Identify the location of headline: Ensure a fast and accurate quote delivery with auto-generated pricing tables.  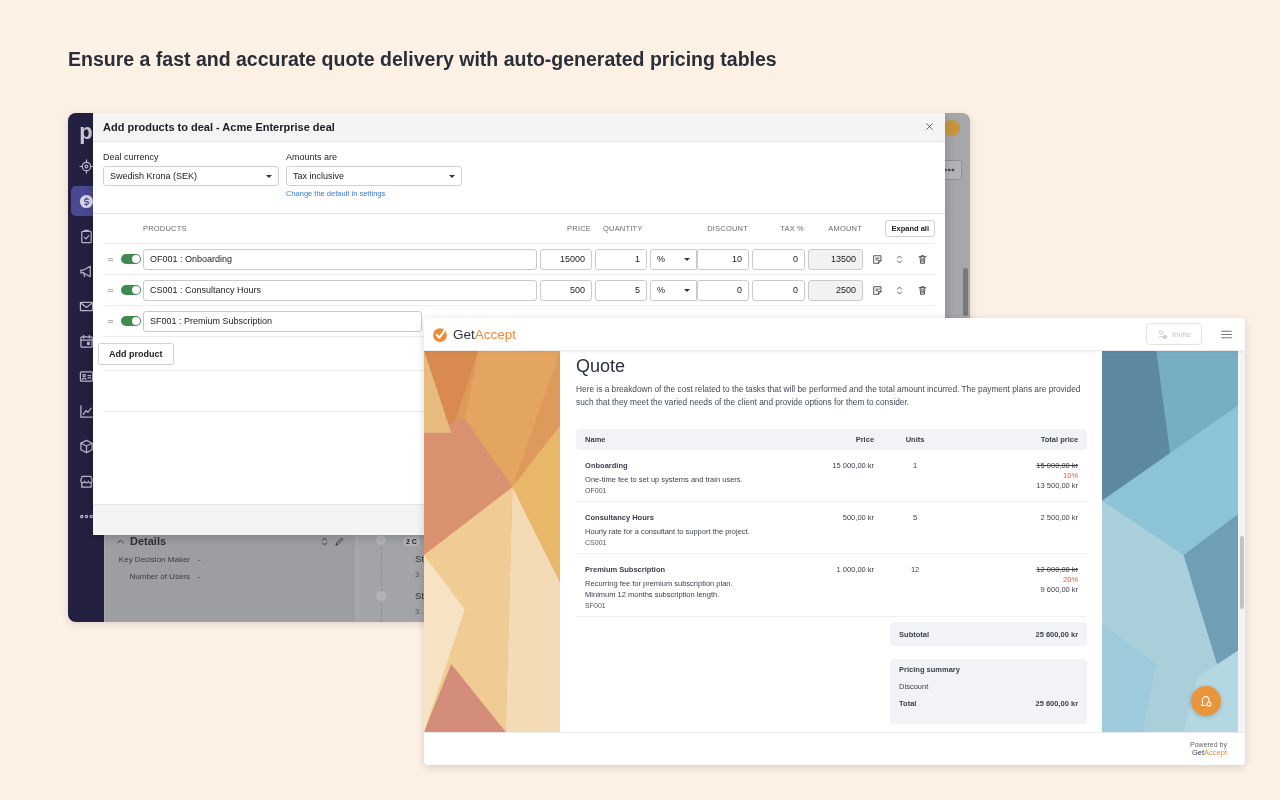
(422, 59).